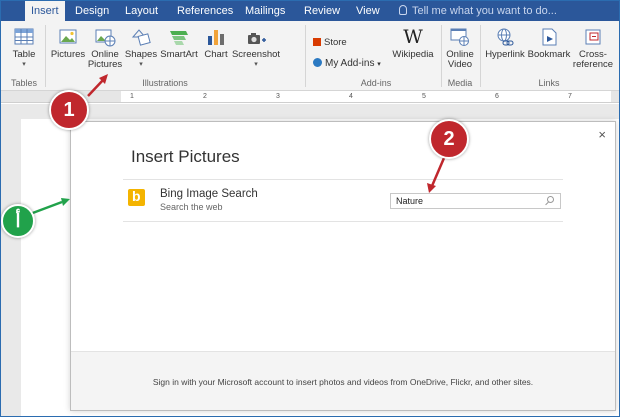  What do you see at coordinates (216, 54) in the screenshot?
I see `chart-label: Chart` at bounding box center [216, 54].